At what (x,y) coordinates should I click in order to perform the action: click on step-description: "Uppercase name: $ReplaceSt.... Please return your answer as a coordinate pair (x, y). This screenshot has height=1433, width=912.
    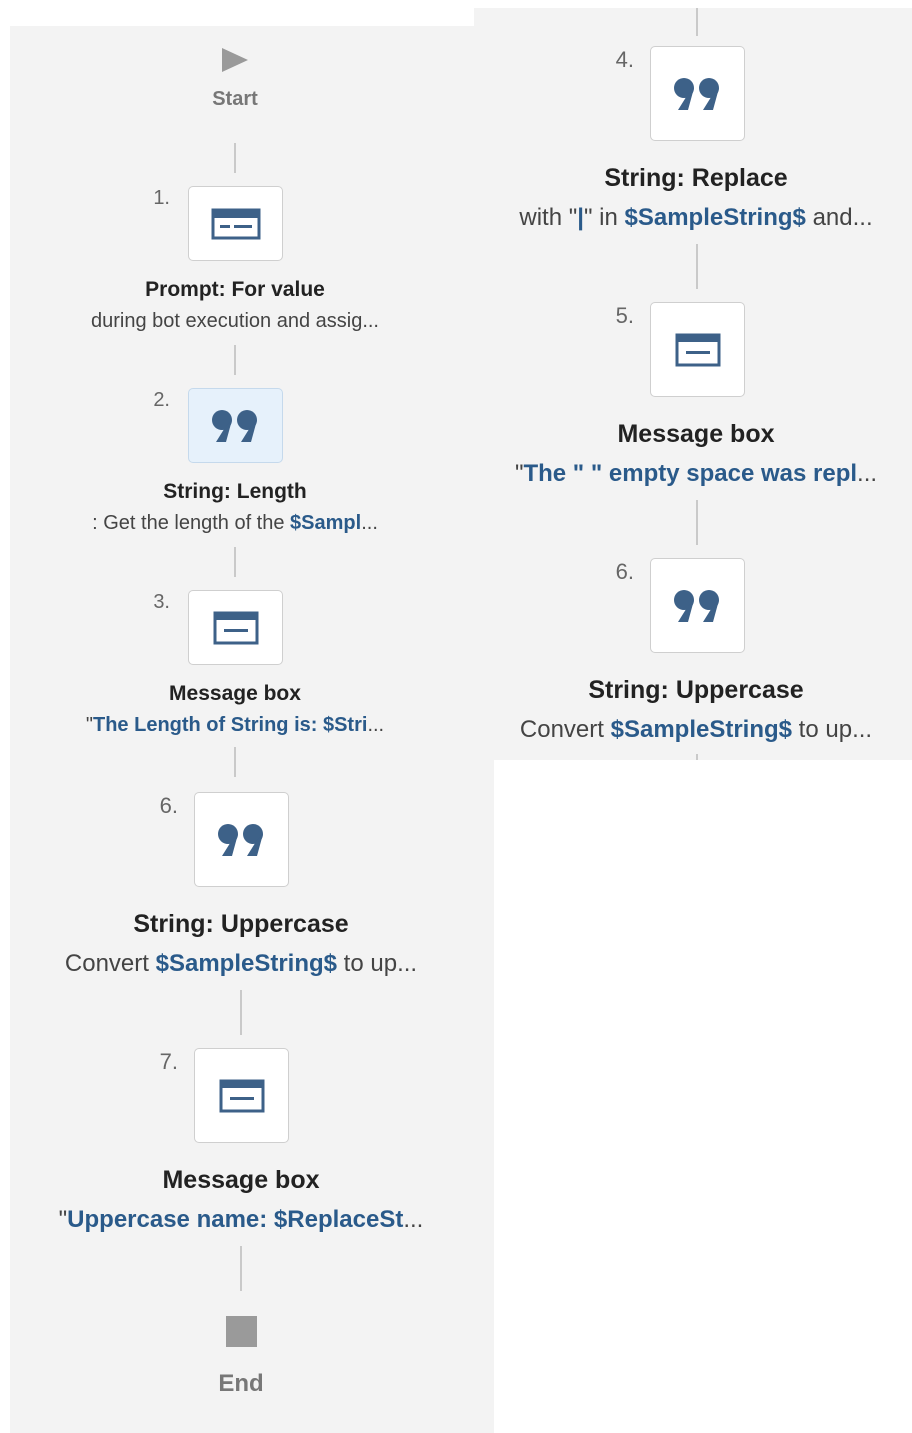
    Looking at the image, I should click on (241, 1220).